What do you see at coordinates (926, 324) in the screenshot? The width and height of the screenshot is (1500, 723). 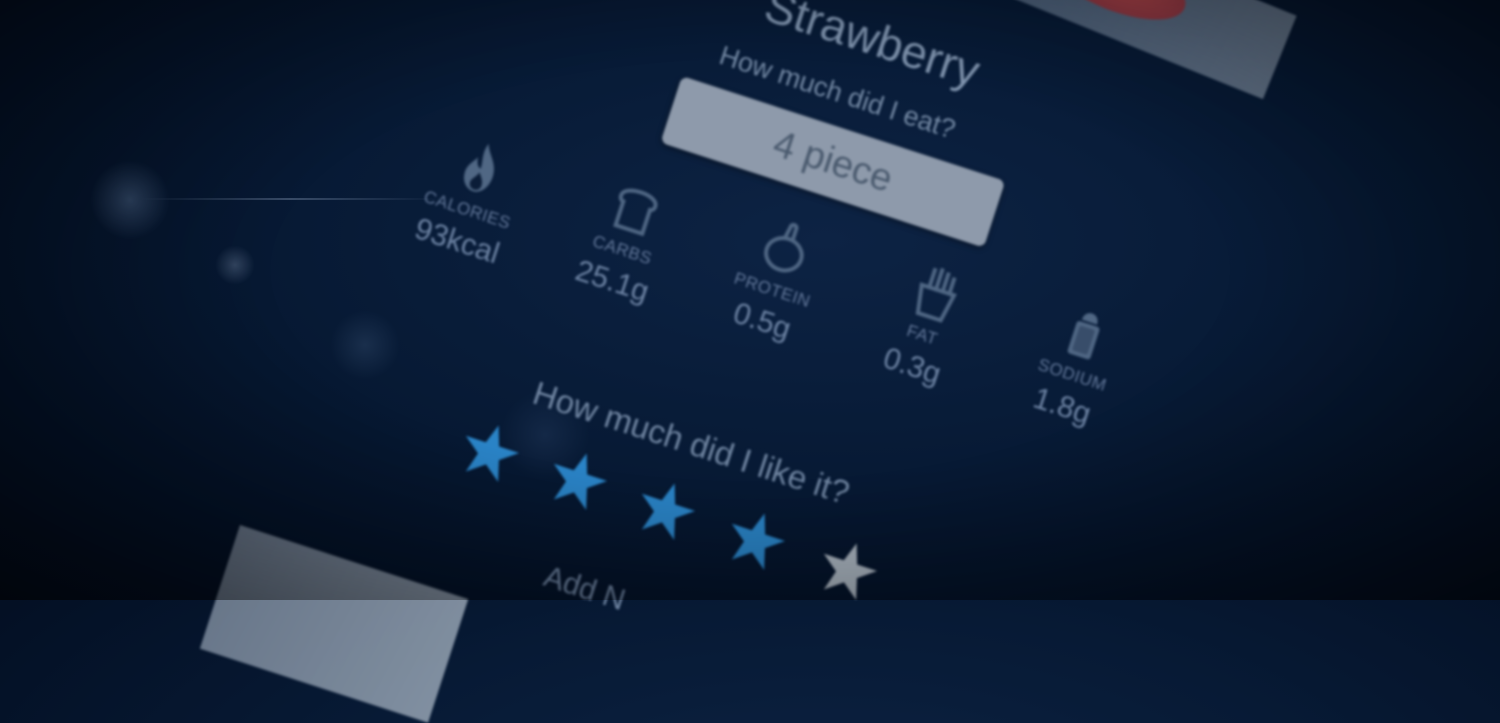 I see `nutrient-fat: FAT 0.3g` at bounding box center [926, 324].